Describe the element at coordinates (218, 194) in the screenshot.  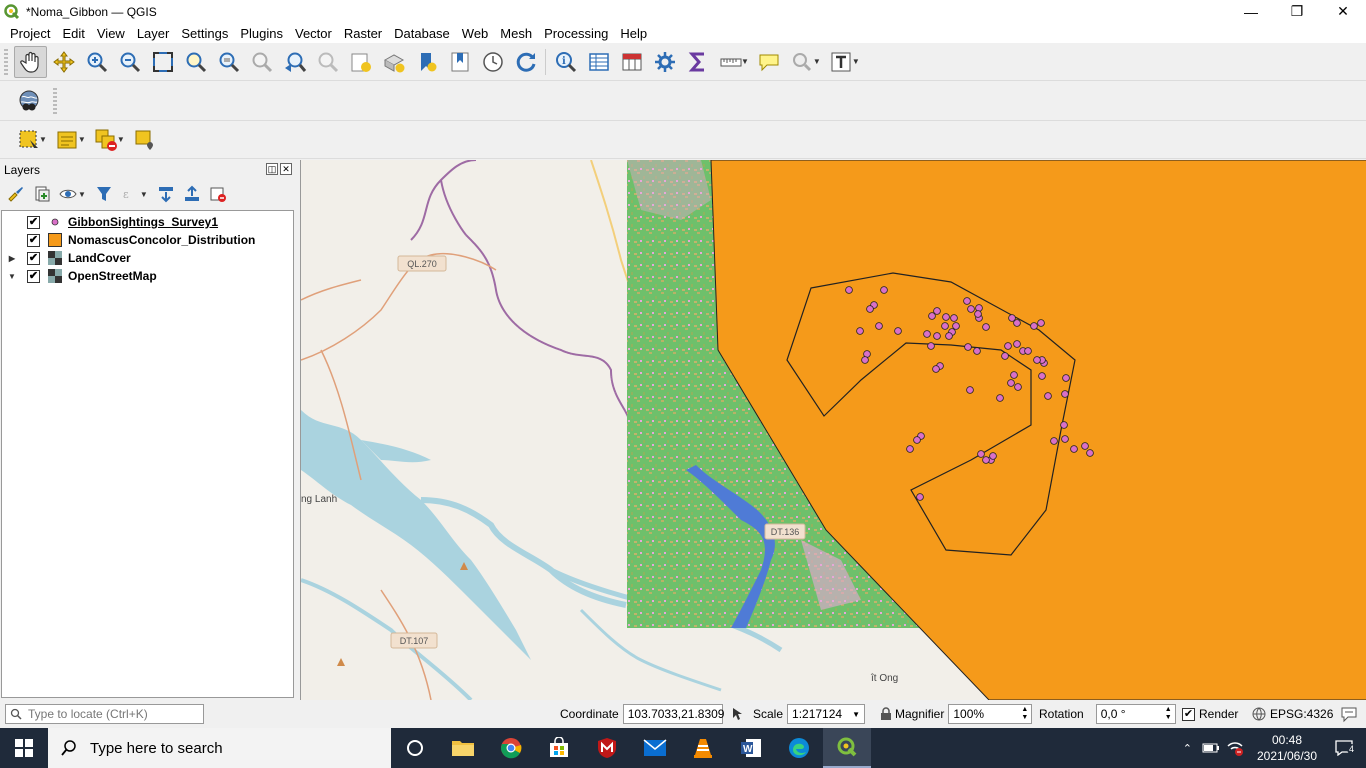
I see `remove-layer-button` at that location.